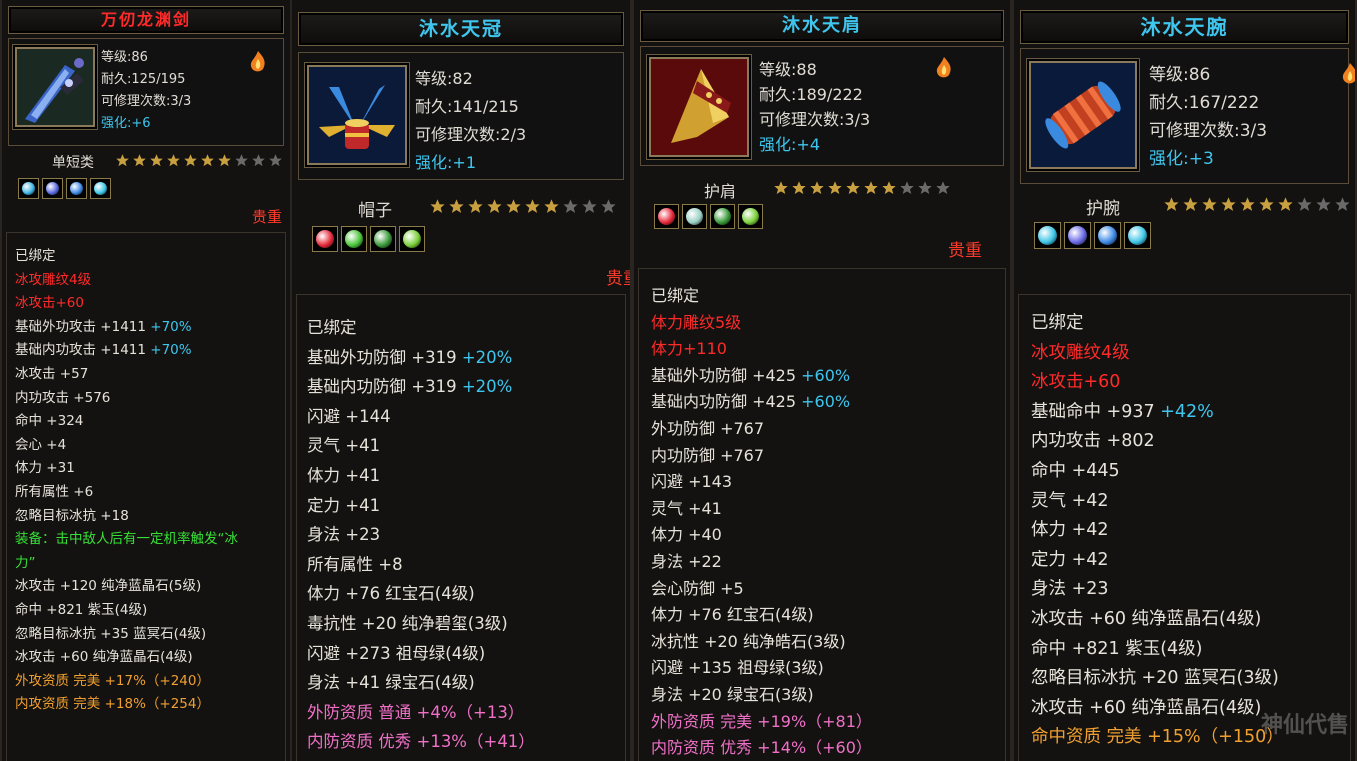 This screenshot has width=1357, height=761. What do you see at coordinates (466, 476) in the screenshot?
I see `attribute-line: 体力 +41` at bounding box center [466, 476].